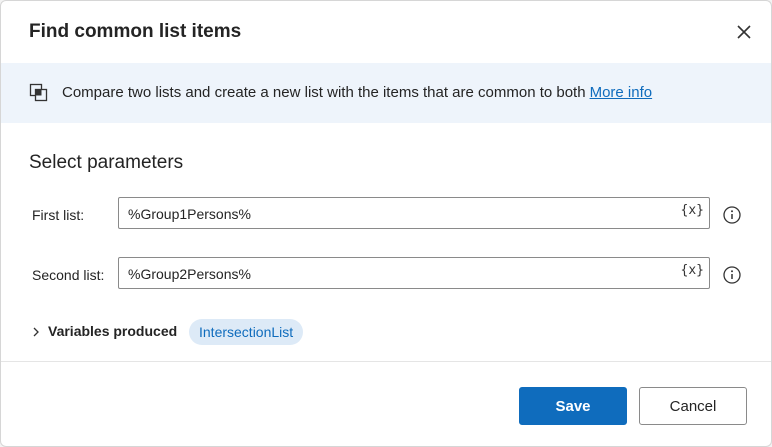 The height and width of the screenshot is (447, 772). Describe the element at coordinates (573, 406) in the screenshot. I see `save-button: Save` at that location.